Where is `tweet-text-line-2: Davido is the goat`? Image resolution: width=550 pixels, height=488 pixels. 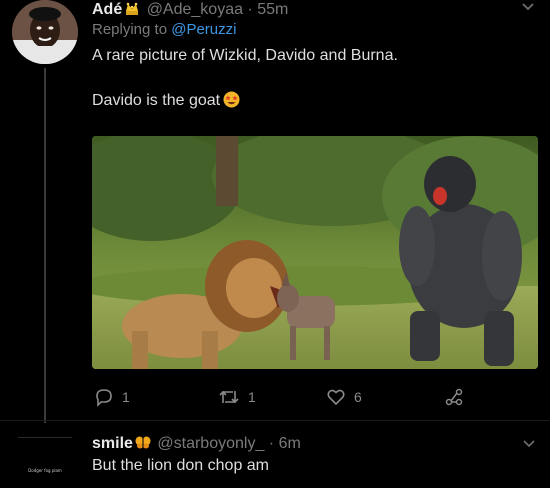 tweet-text-line-2: Davido is the goat is located at coordinates (166, 101).